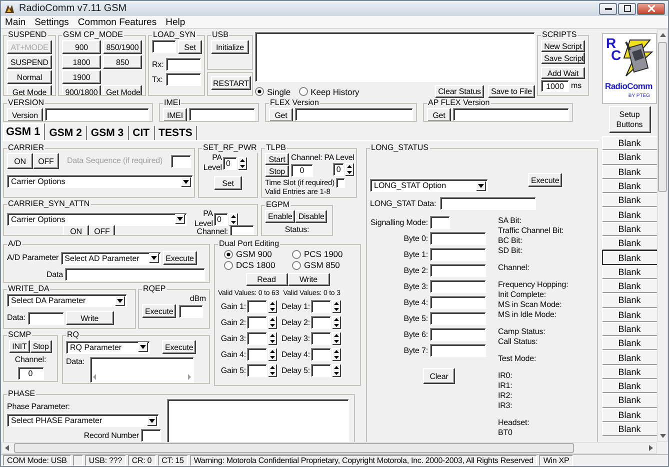  What do you see at coordinates (108, 347) in the screenshot?
I see `dropdown: RQ Parameter` at bounding box center [108, 347].